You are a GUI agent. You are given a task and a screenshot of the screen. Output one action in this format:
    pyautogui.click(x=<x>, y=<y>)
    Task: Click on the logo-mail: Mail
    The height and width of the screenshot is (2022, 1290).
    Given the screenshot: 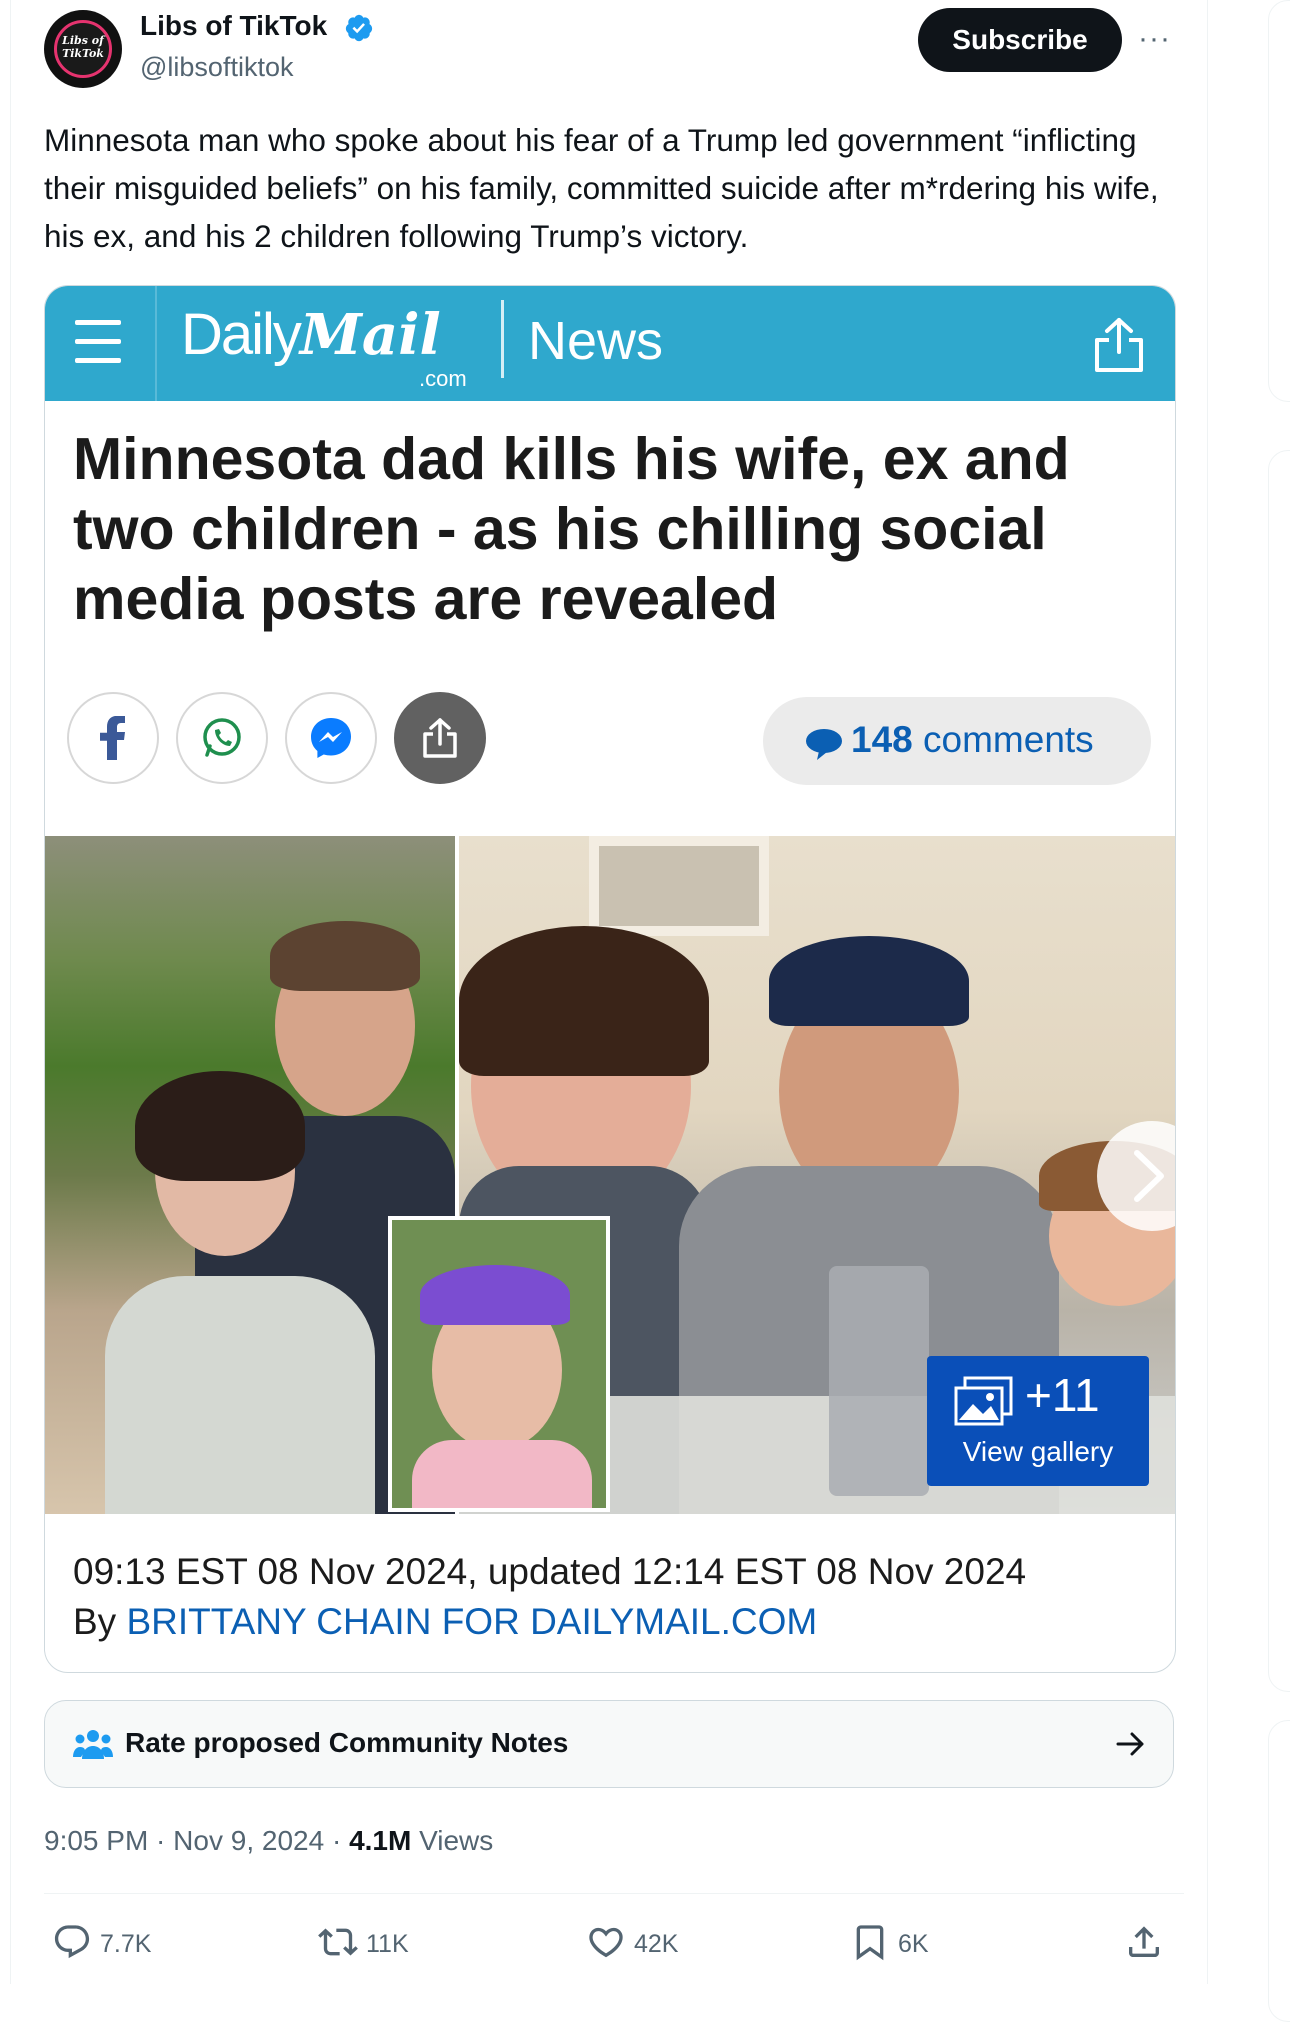 What is the action you would take?
    pyautogui.click(x=370, y=335)
    